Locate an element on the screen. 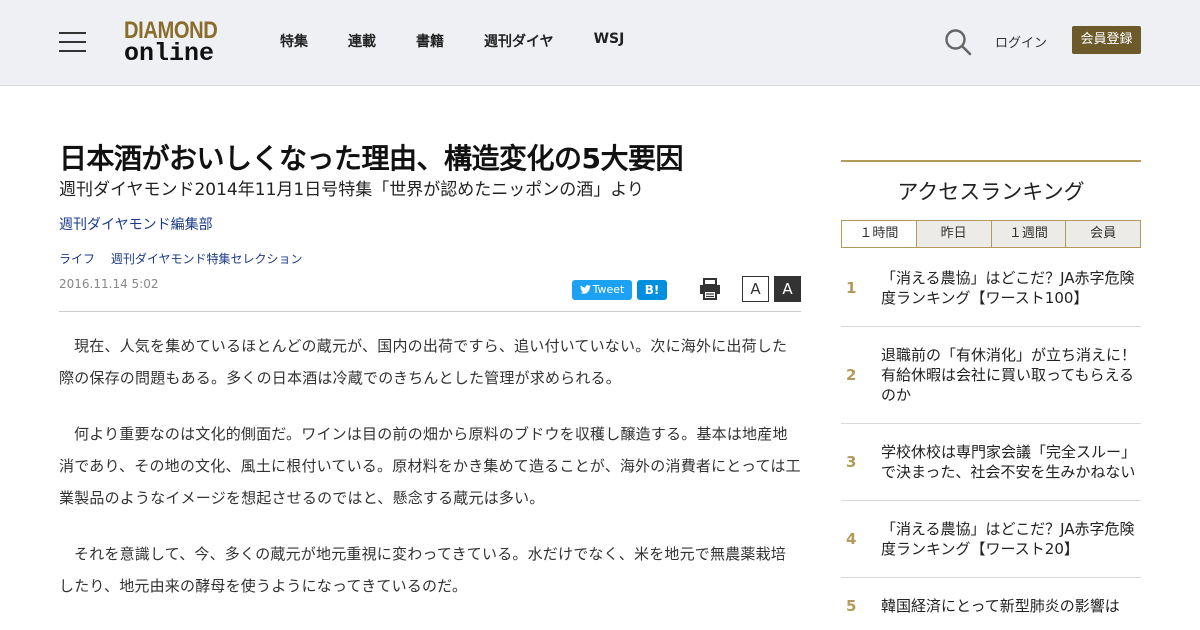  font-size-small-button: A is located at coordinates (755, 289).